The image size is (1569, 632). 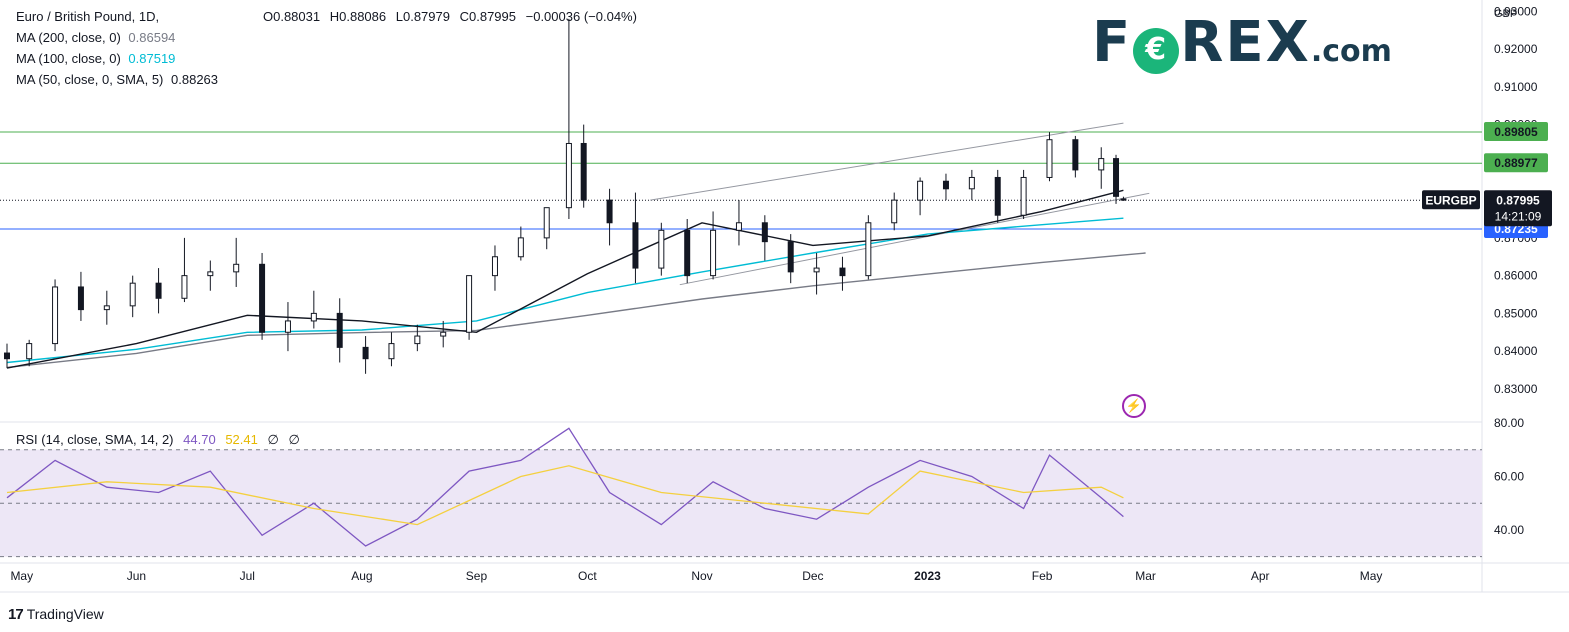 What do you see at coordinates (1042, 576) in the screenshot?
I see `time-tick-label: Feb` at bounding box center [1042, 576].